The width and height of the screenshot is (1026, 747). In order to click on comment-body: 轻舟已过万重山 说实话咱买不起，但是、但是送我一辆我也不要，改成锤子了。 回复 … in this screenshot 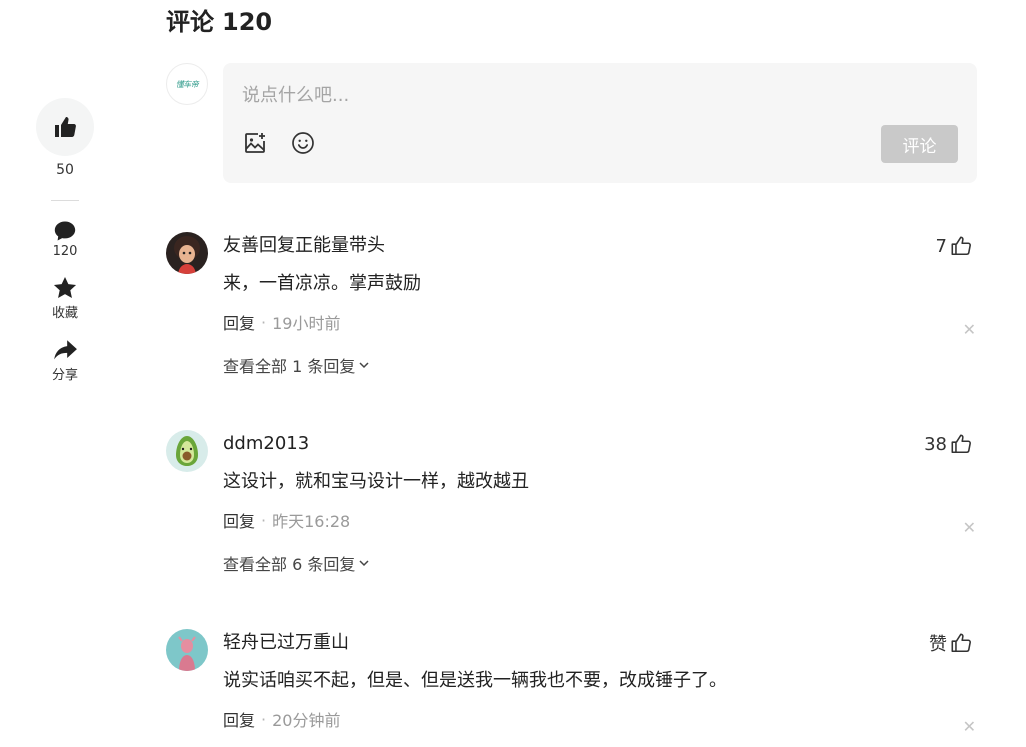, I will do `click(598, 680)`.